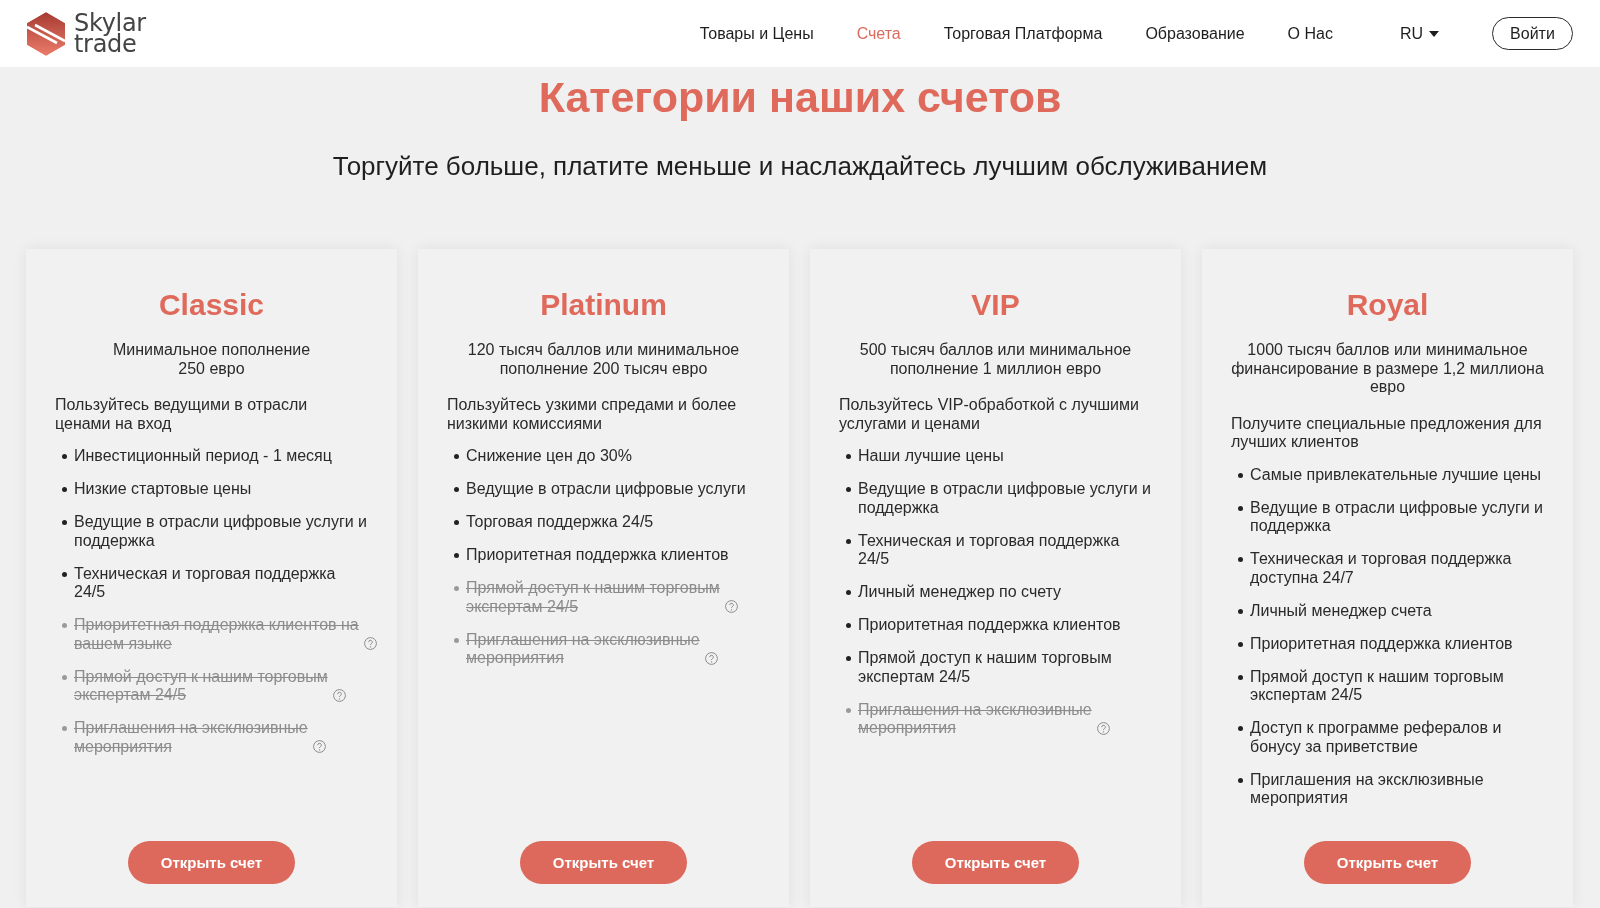 Image resolution: width=1600 pixels, height=908 pixels. What do you see at coordinates (1376, 737) in the screenshot?
I see `feature-text: Доступ к программе рефералов и бонусу за приветствие` at bounding box center [1376, 737].